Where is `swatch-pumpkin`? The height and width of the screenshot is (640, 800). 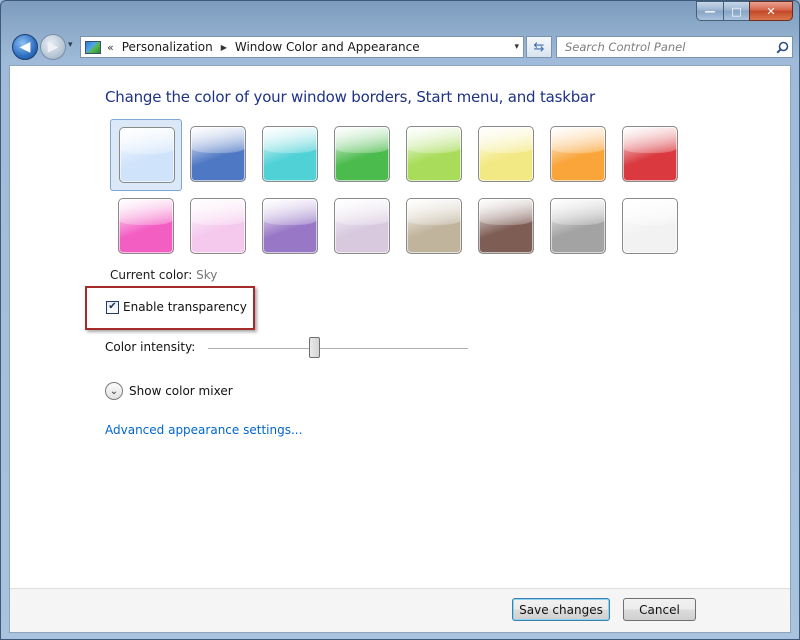
swatch-pumpkin is located at coordinates (578, 155).